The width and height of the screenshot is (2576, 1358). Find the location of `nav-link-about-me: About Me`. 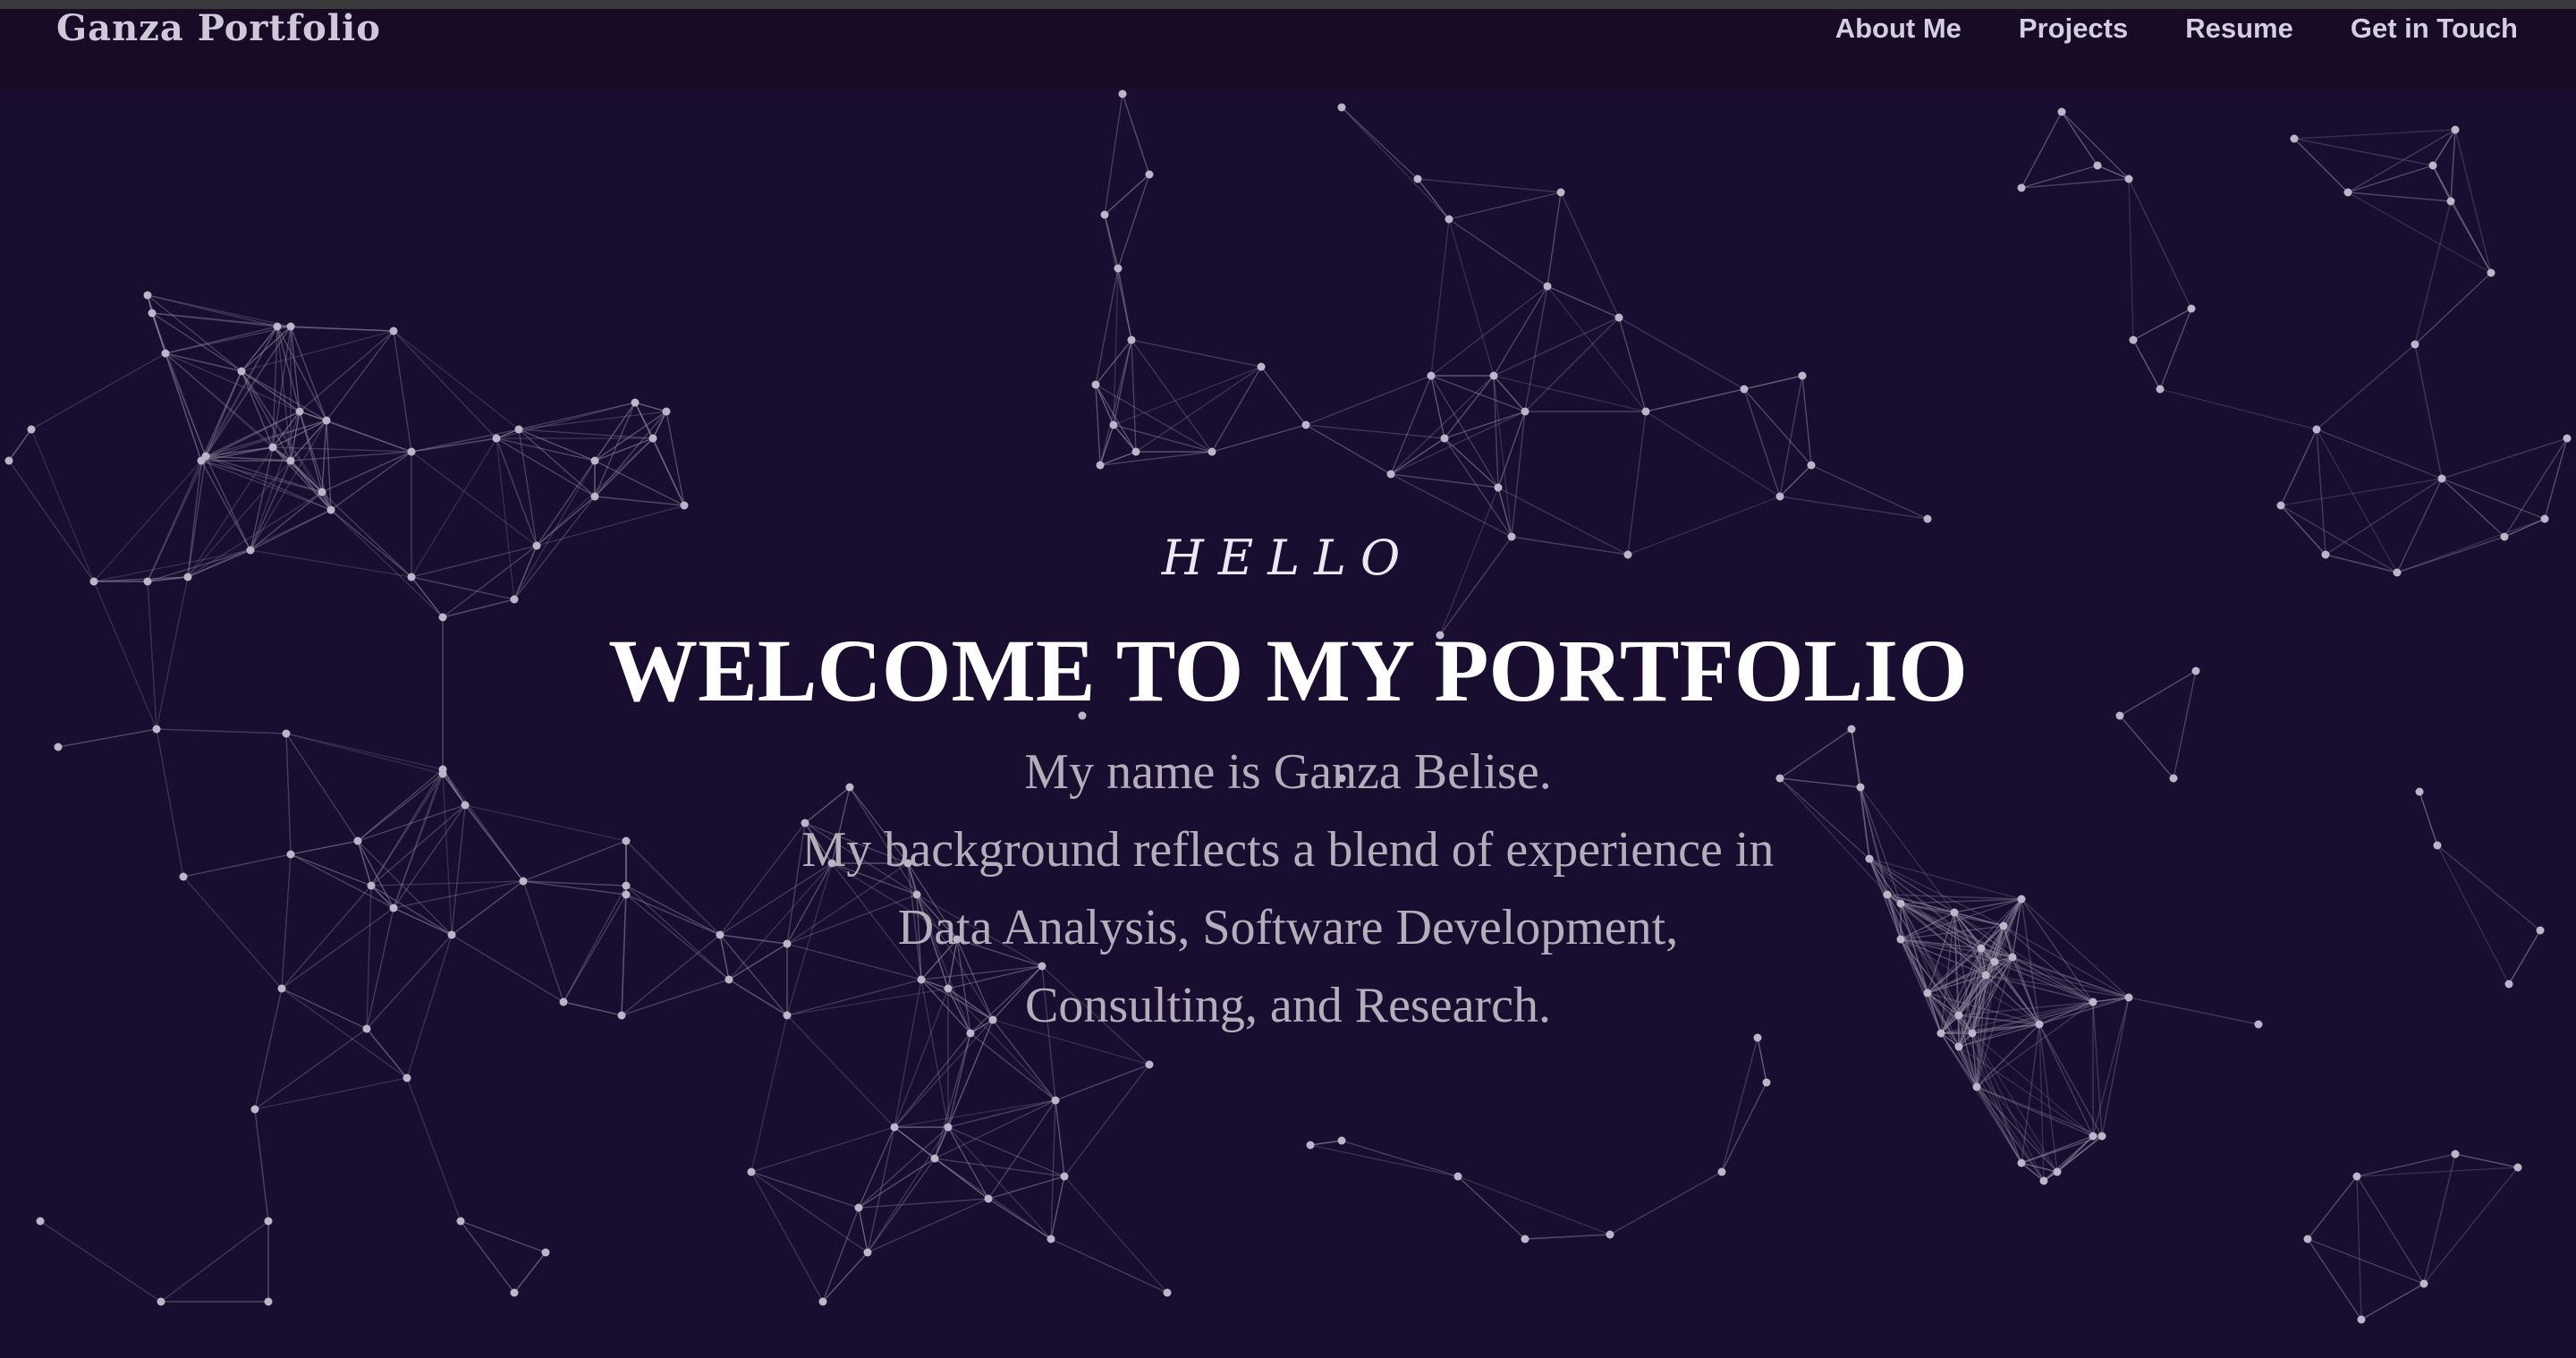

nav-link-about-me: About Me is located at coordinates (1898, 29).